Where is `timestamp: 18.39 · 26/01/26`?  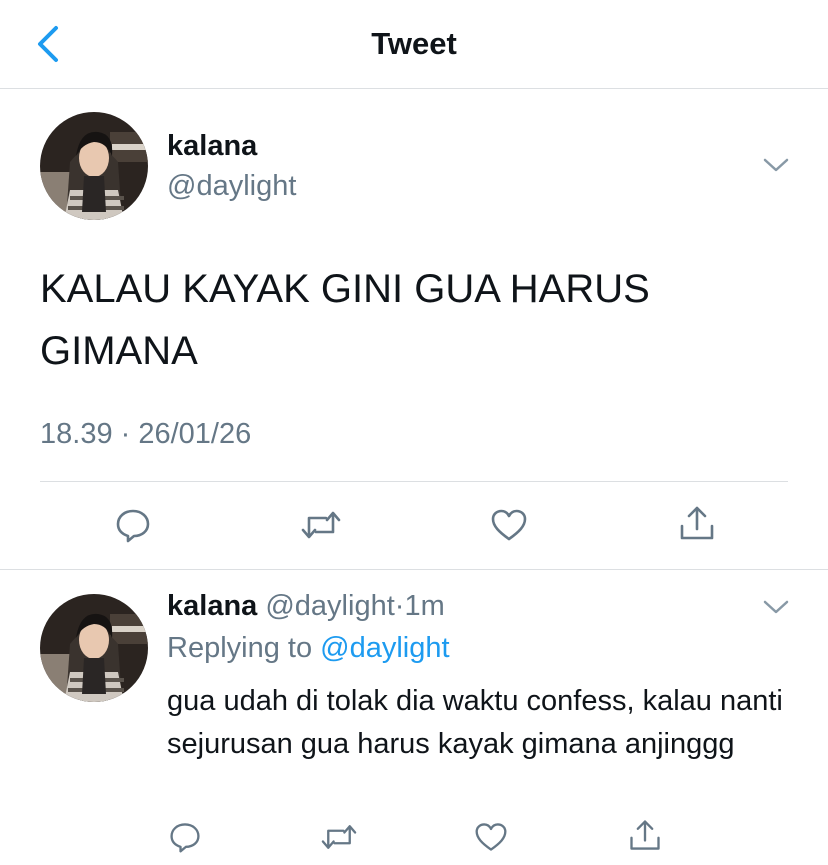 timestamp: 18.39 · 26/01/26 is located at coordinates (145, 434).